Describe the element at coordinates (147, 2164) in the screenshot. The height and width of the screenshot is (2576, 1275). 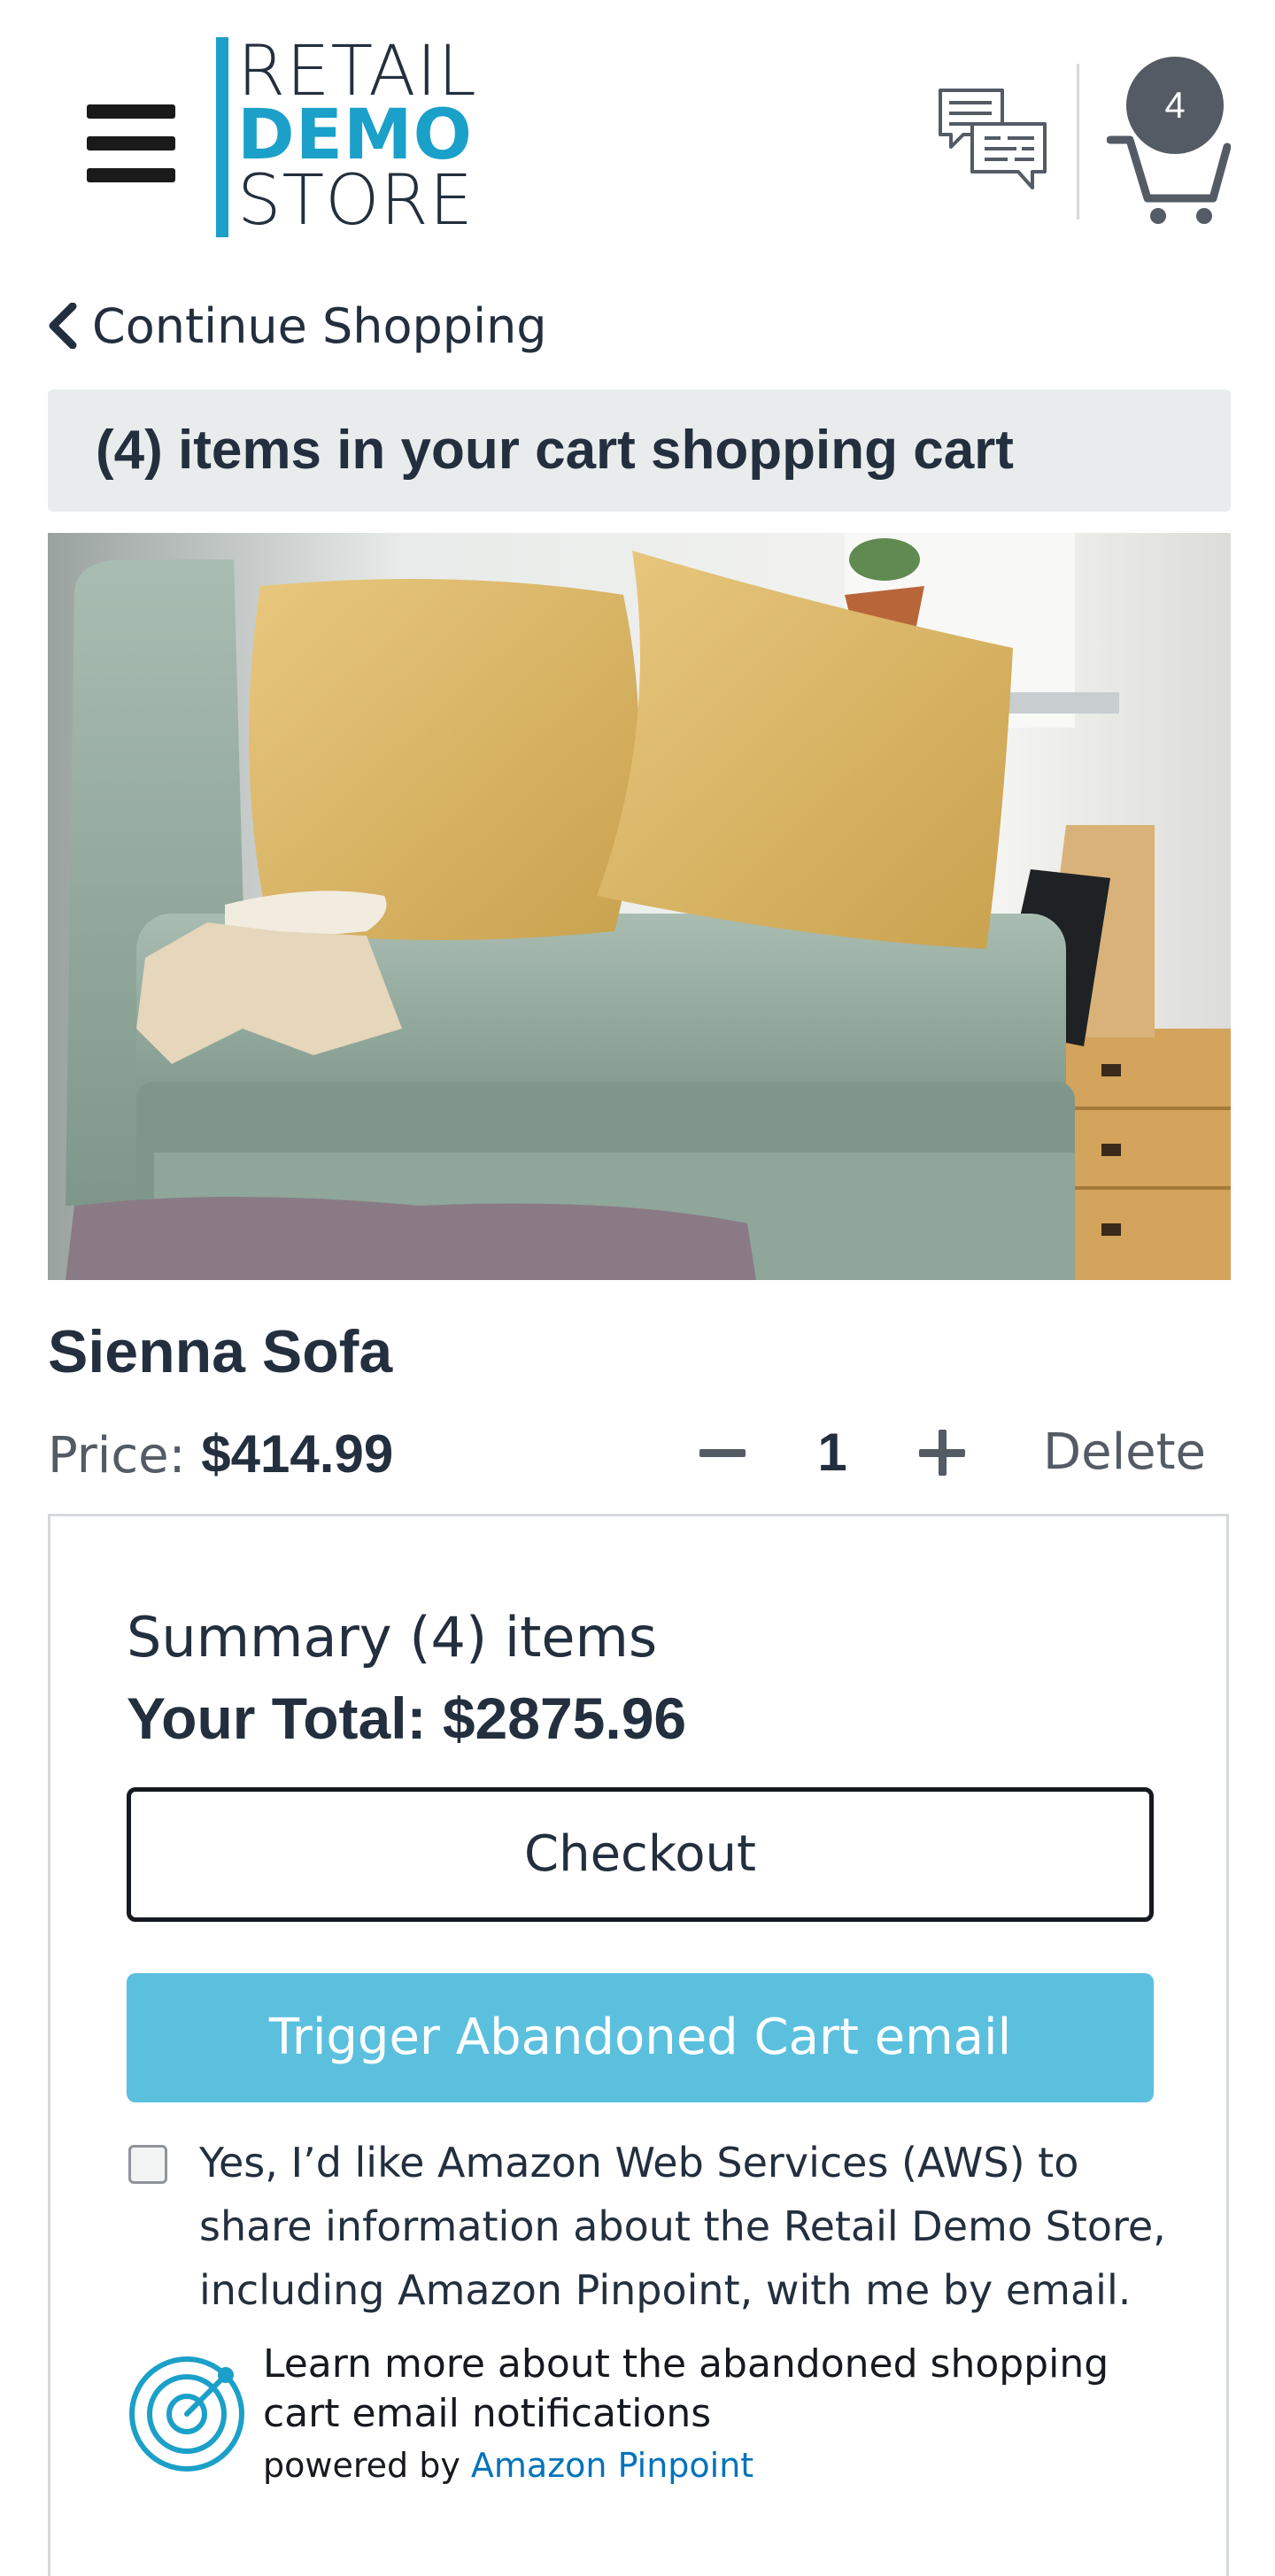
I see `consent-checkbox` at that location.